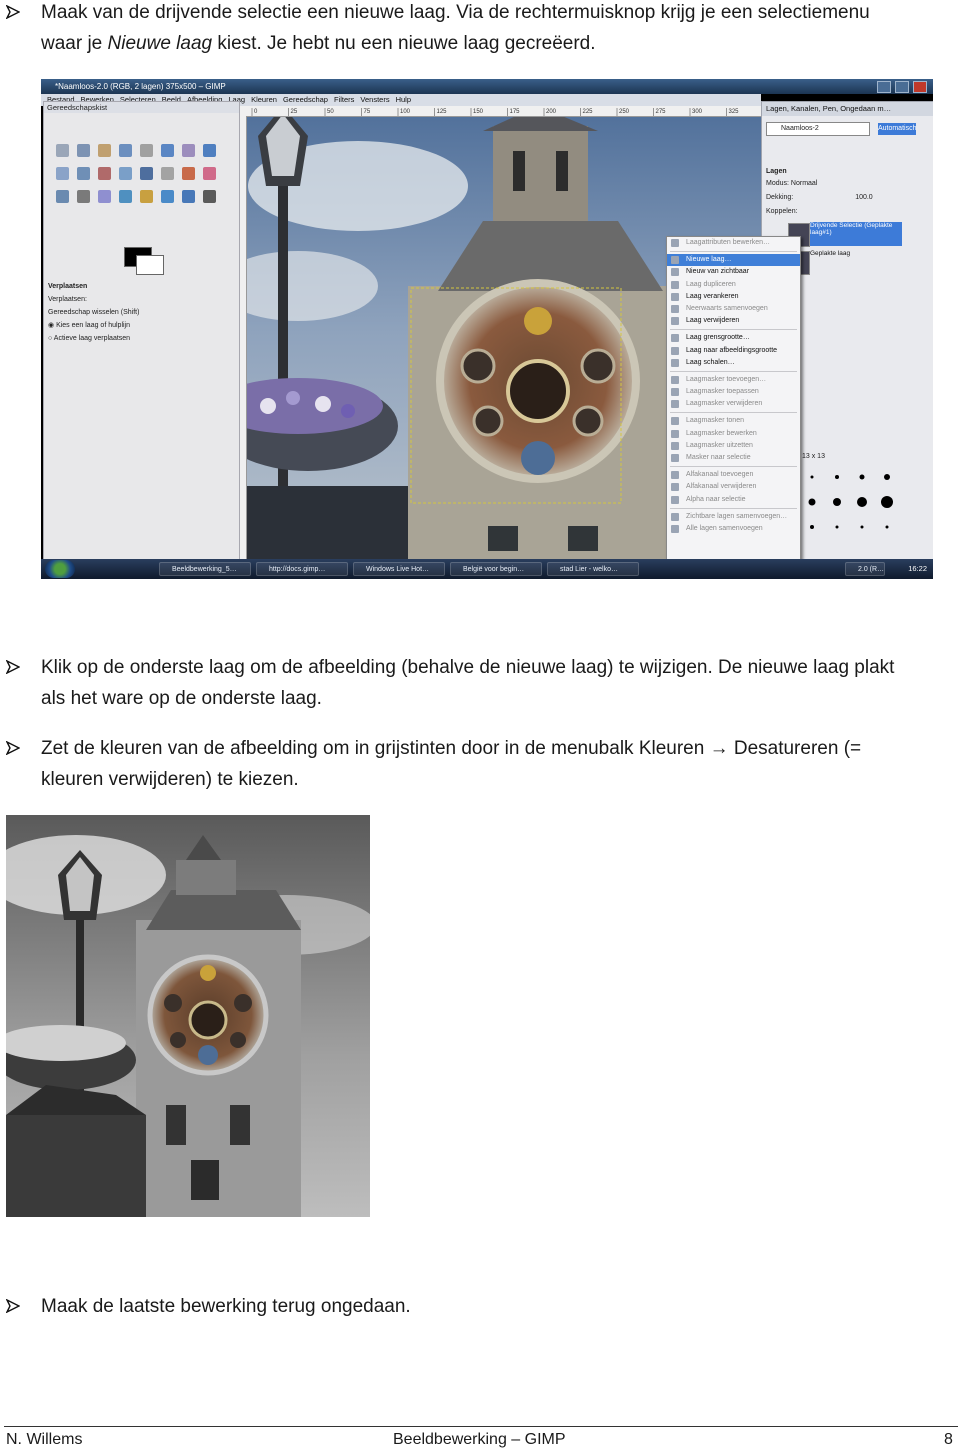 The image size is (960, 1451). Describe the element at coordinates (733, 392) in the screenshot. I see `context-menu-item: Laagmasker toepassen` at that location.